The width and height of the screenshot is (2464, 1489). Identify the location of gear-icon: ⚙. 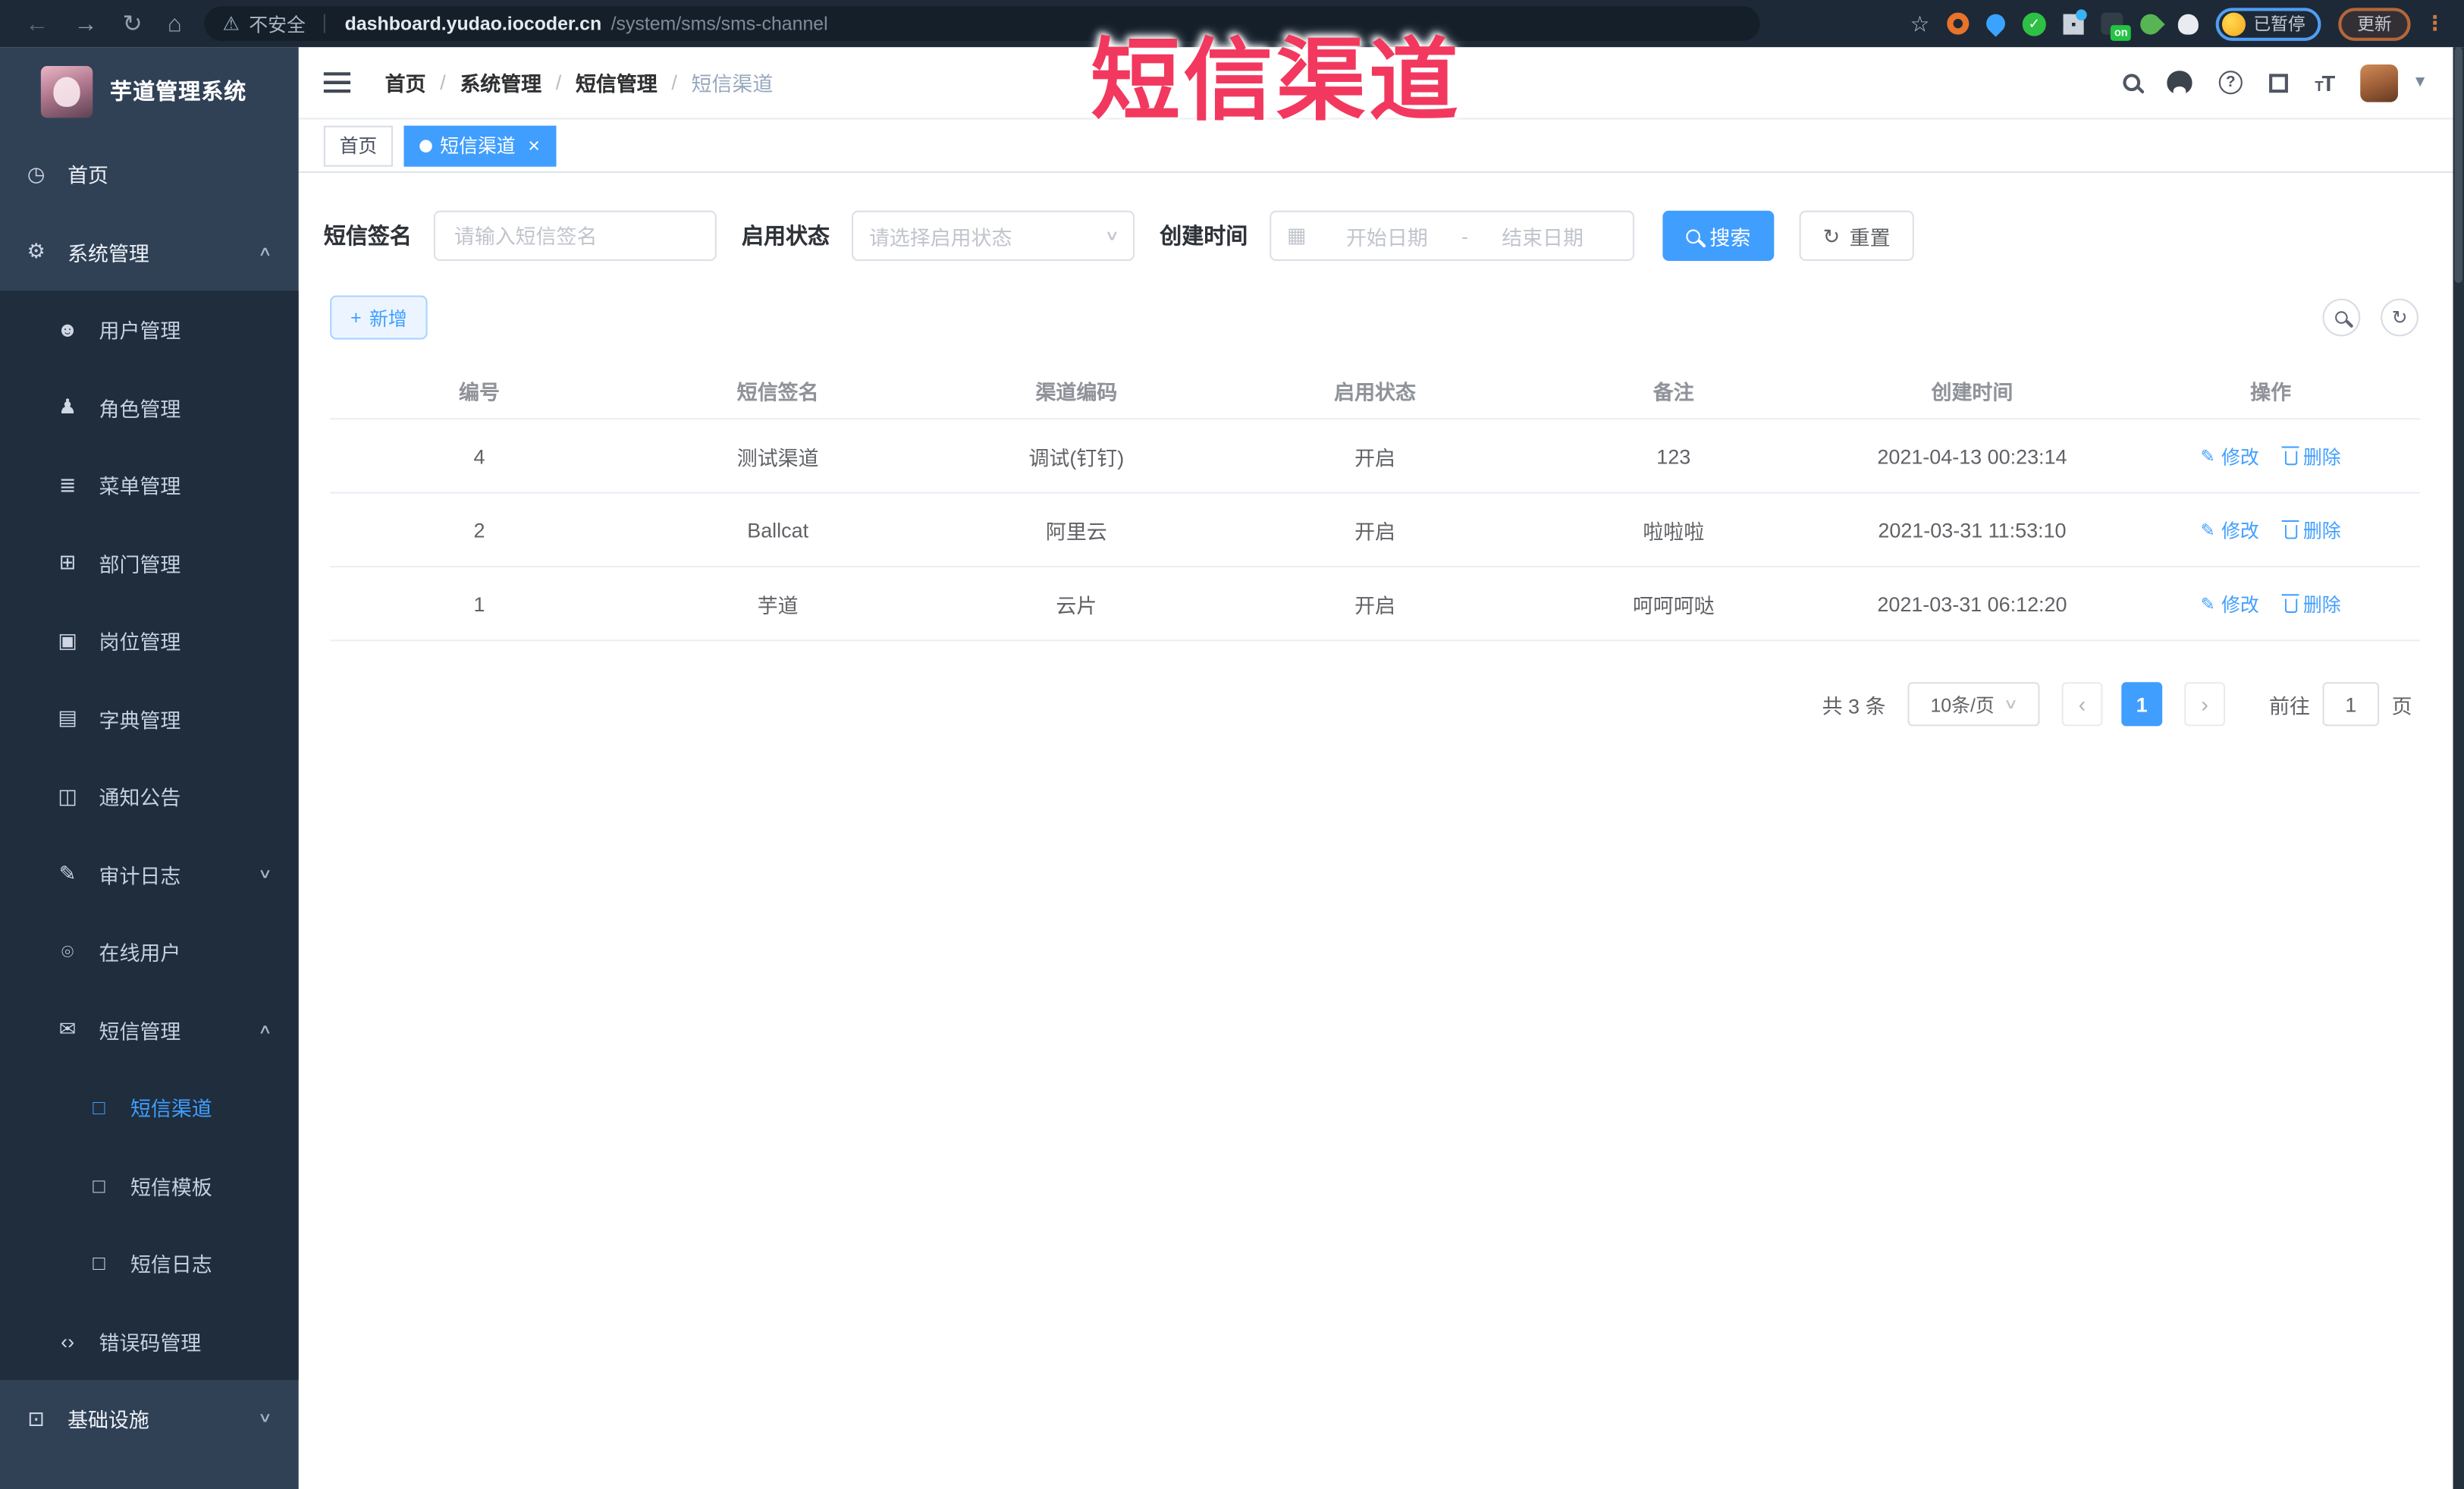
(36, 251).